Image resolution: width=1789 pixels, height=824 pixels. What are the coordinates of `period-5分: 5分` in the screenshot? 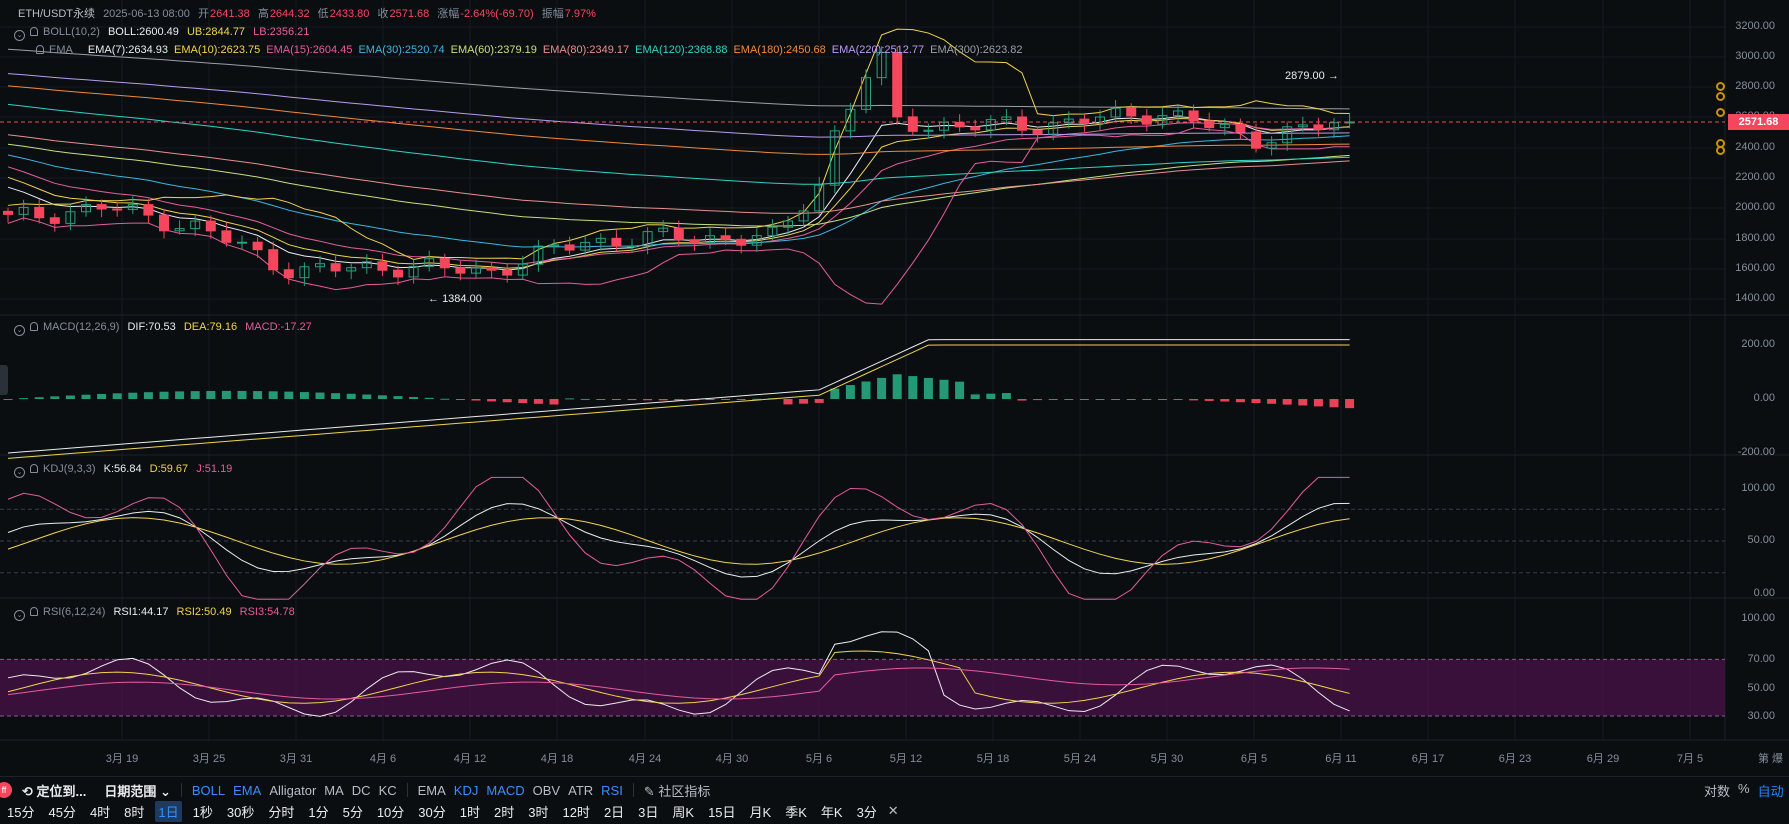 It's located at (353, 811).